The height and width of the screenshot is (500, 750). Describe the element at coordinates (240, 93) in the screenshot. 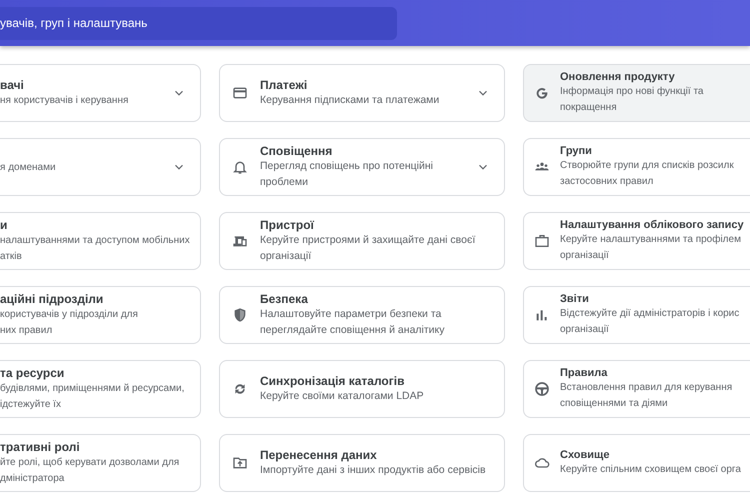

I see `credit-card-icon` at that location.